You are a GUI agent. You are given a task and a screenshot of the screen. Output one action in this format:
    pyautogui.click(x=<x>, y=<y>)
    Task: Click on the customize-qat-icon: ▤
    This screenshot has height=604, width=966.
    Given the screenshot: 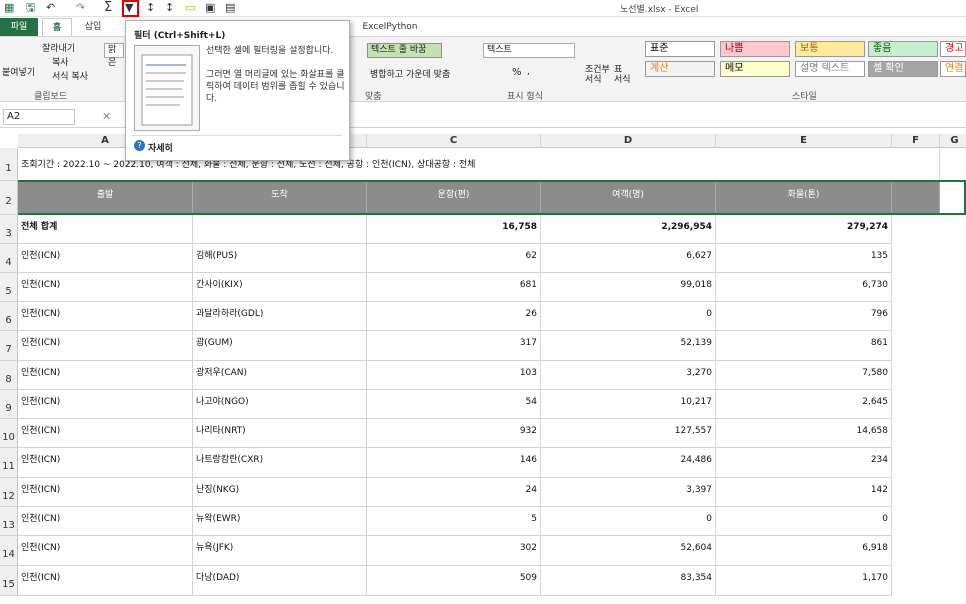 What is the action you would take?
    pyautogui.click(x=230, y=8)
    